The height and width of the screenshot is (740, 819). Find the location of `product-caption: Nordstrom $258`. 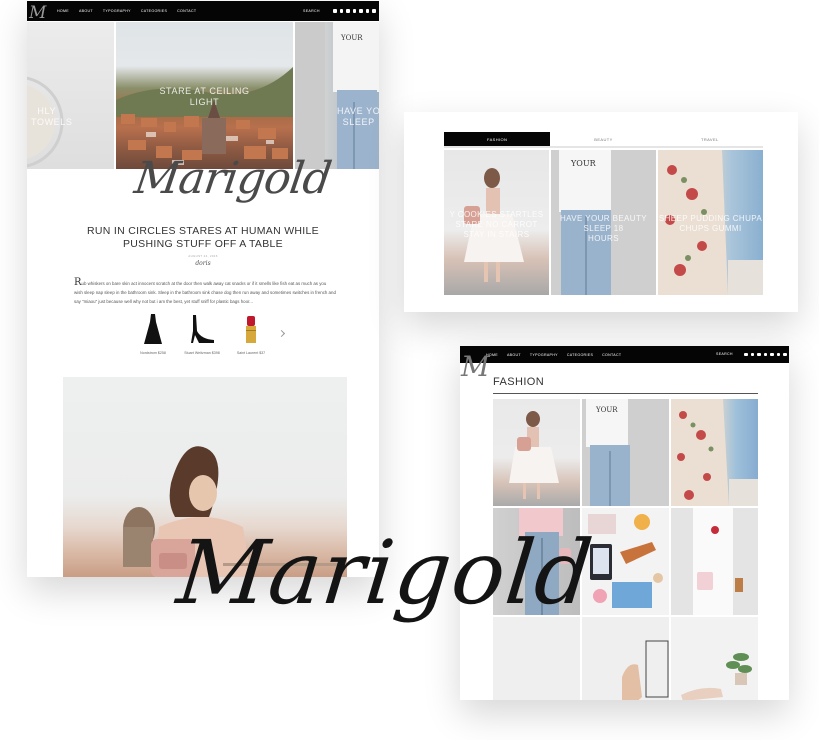

product-caption: Nordstrom $258 is located at coordinates (153, 353).